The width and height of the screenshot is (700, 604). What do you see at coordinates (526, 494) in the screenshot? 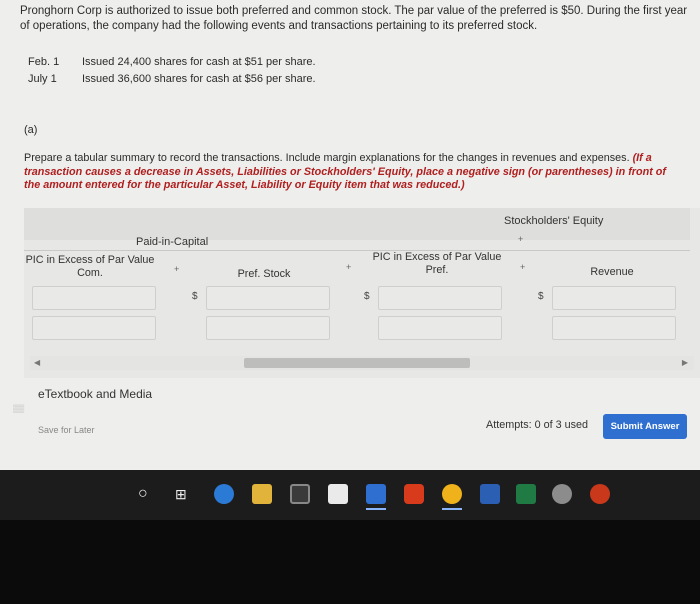
I see `excel-icon` at bounding box center [526, 494].